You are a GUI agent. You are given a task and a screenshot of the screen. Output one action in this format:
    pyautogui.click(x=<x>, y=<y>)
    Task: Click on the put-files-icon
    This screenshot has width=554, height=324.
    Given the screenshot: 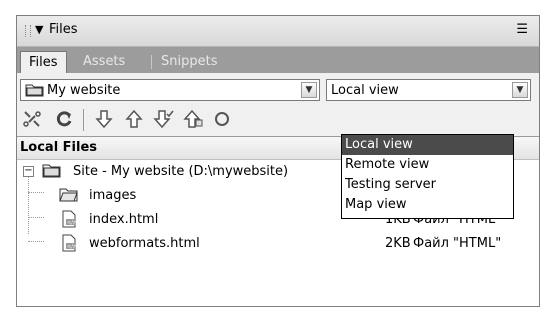 What is the action you would take?
    pyautogui.click(x=134, y=119)
    